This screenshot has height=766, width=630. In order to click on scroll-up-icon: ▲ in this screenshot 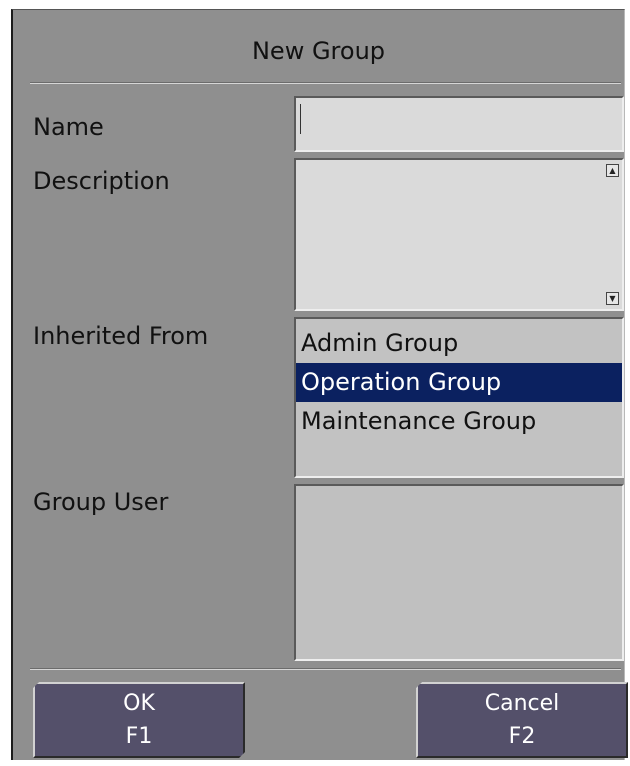, I will do `click(612, 170)`.